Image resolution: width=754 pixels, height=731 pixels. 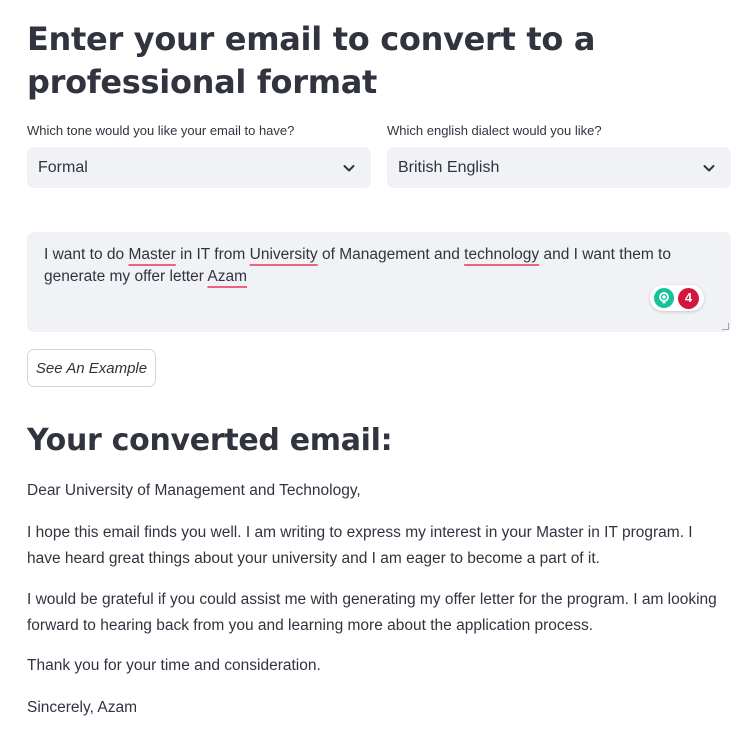 What do you see at coordinates (227, 276) in the screenshot?
I see `misspelled-word: Azam` at bounding box center [227, 276].